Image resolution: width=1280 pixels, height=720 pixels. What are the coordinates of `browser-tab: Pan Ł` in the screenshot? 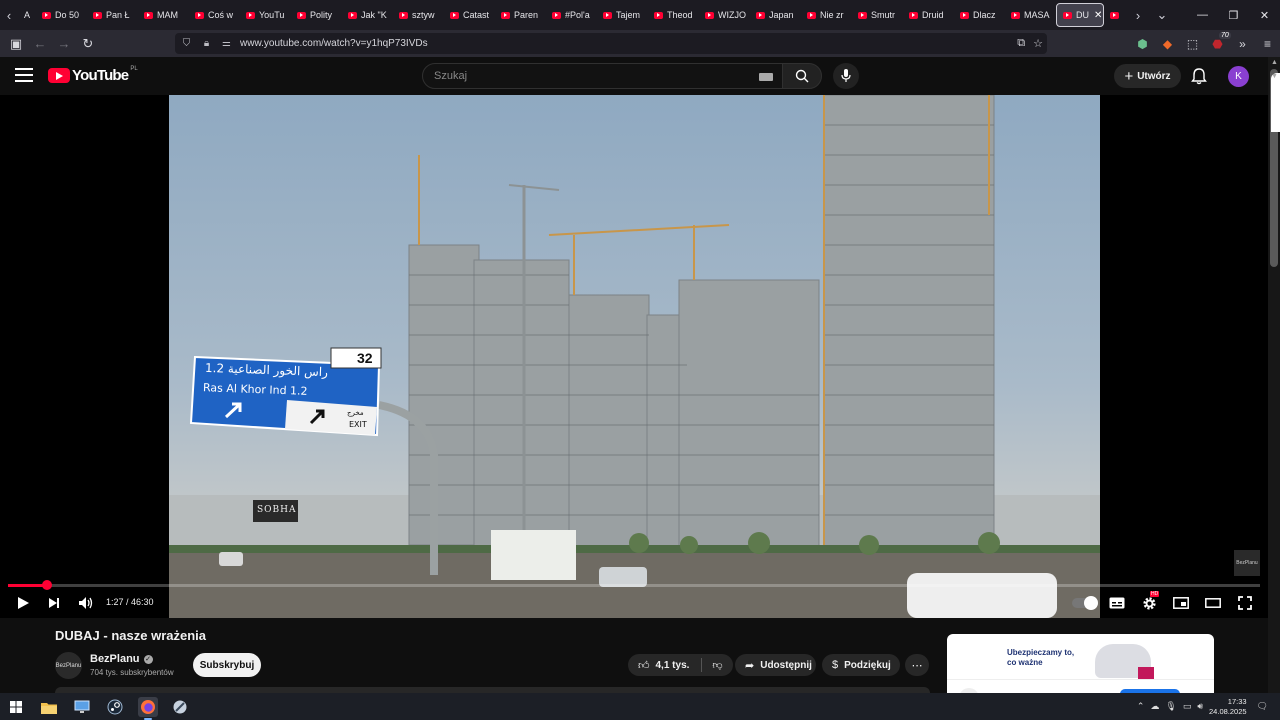 It's located at (112, 15).